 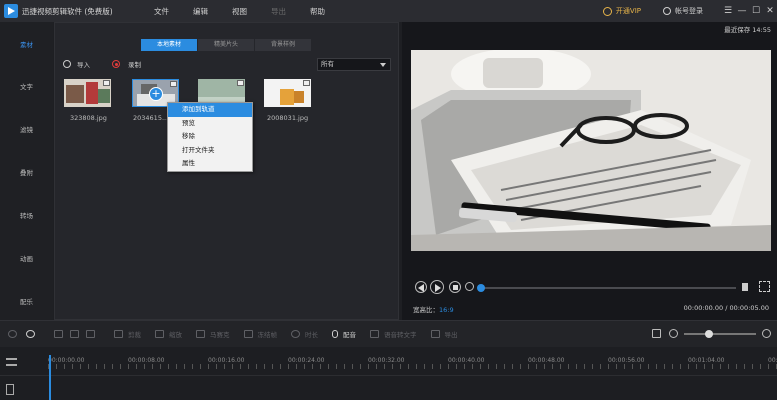 I want to click on record-button: 录制, so click(x=126, y=64).